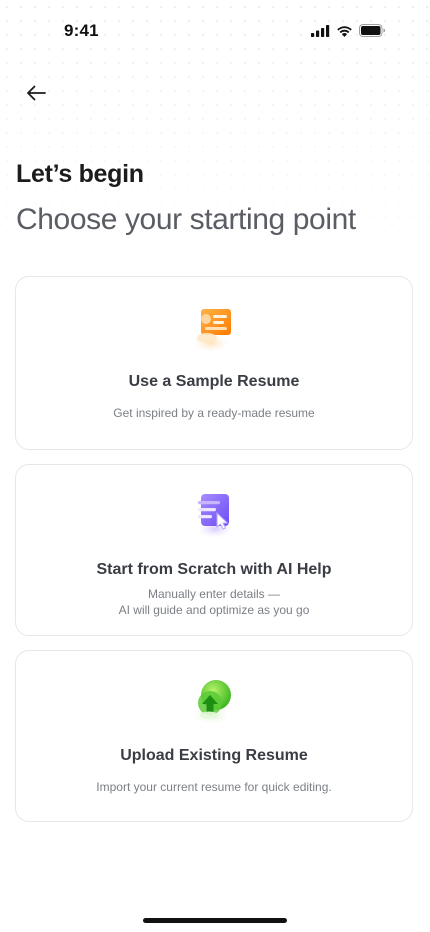  Describe the element at coordinates (214, 569) in the screenshot. I see `option-title: Start from Scratch with AI Help` at that location.